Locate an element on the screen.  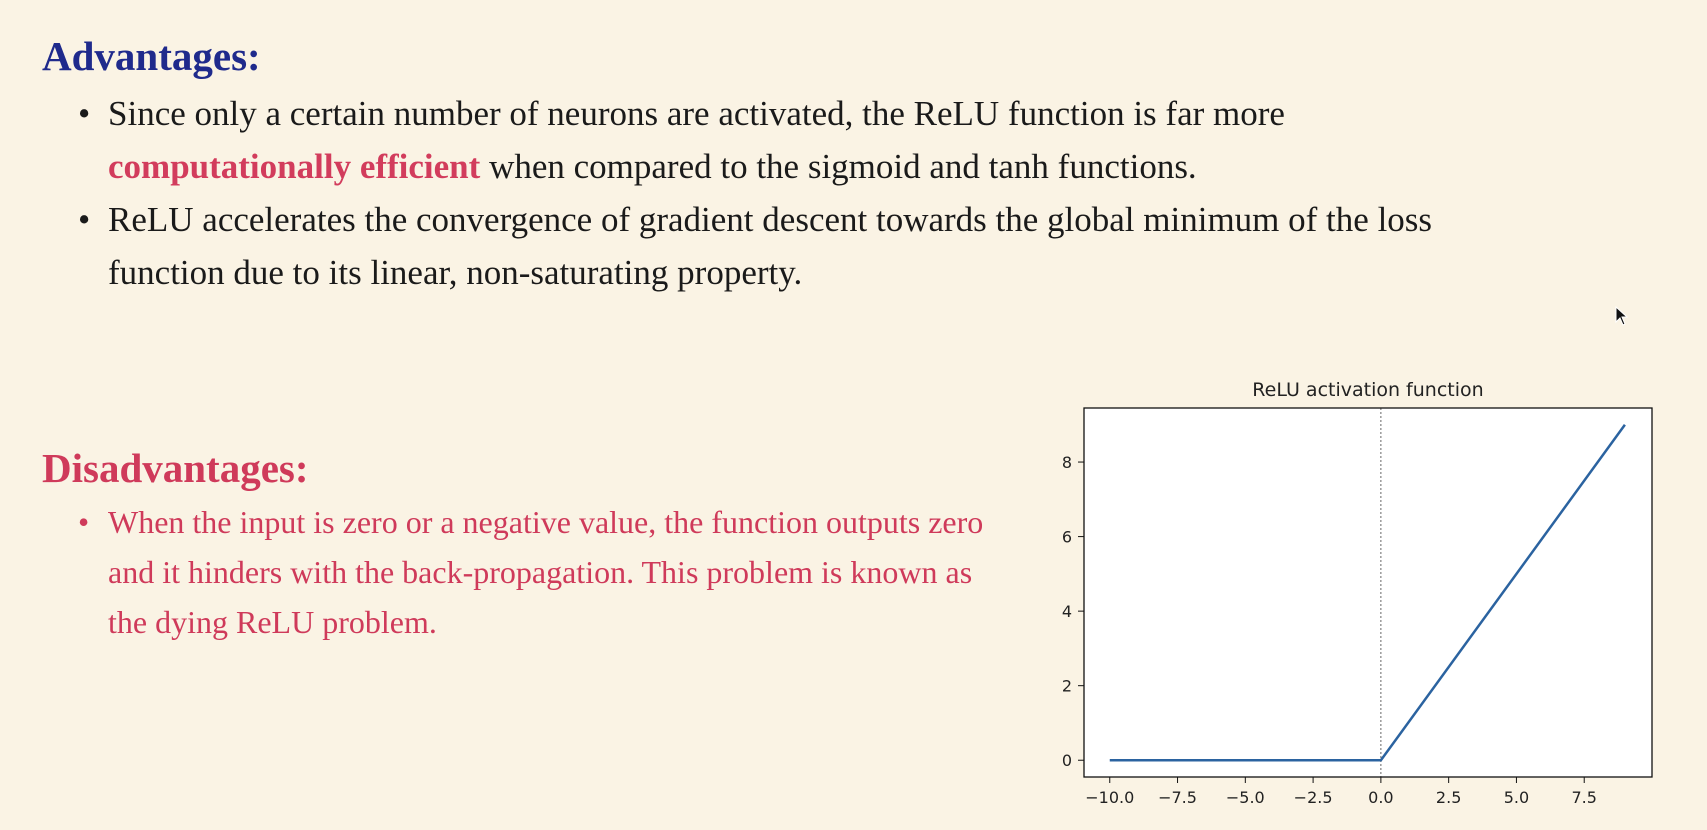
y-tick-label: 2 is located at coordinates (1067, 686).